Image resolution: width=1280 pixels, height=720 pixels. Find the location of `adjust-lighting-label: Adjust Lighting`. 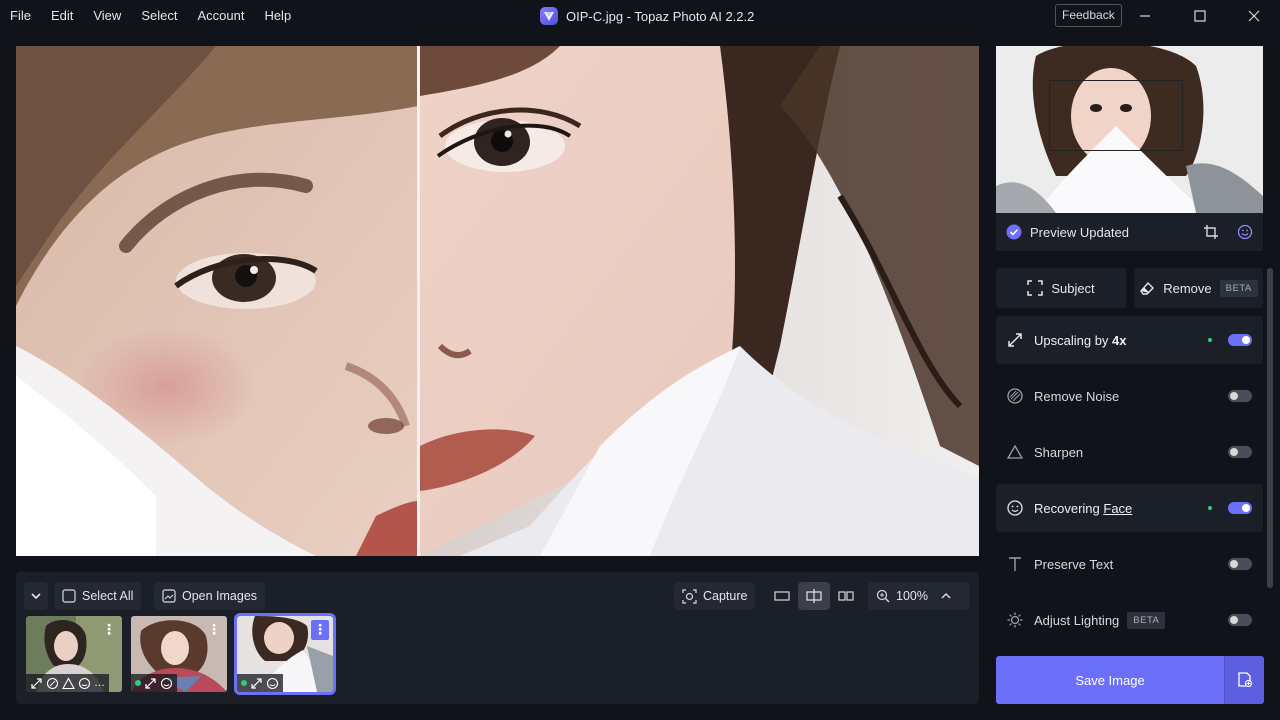

adjust-lighting-label: Adjust Lighting is located at coordinates (1077, 620).